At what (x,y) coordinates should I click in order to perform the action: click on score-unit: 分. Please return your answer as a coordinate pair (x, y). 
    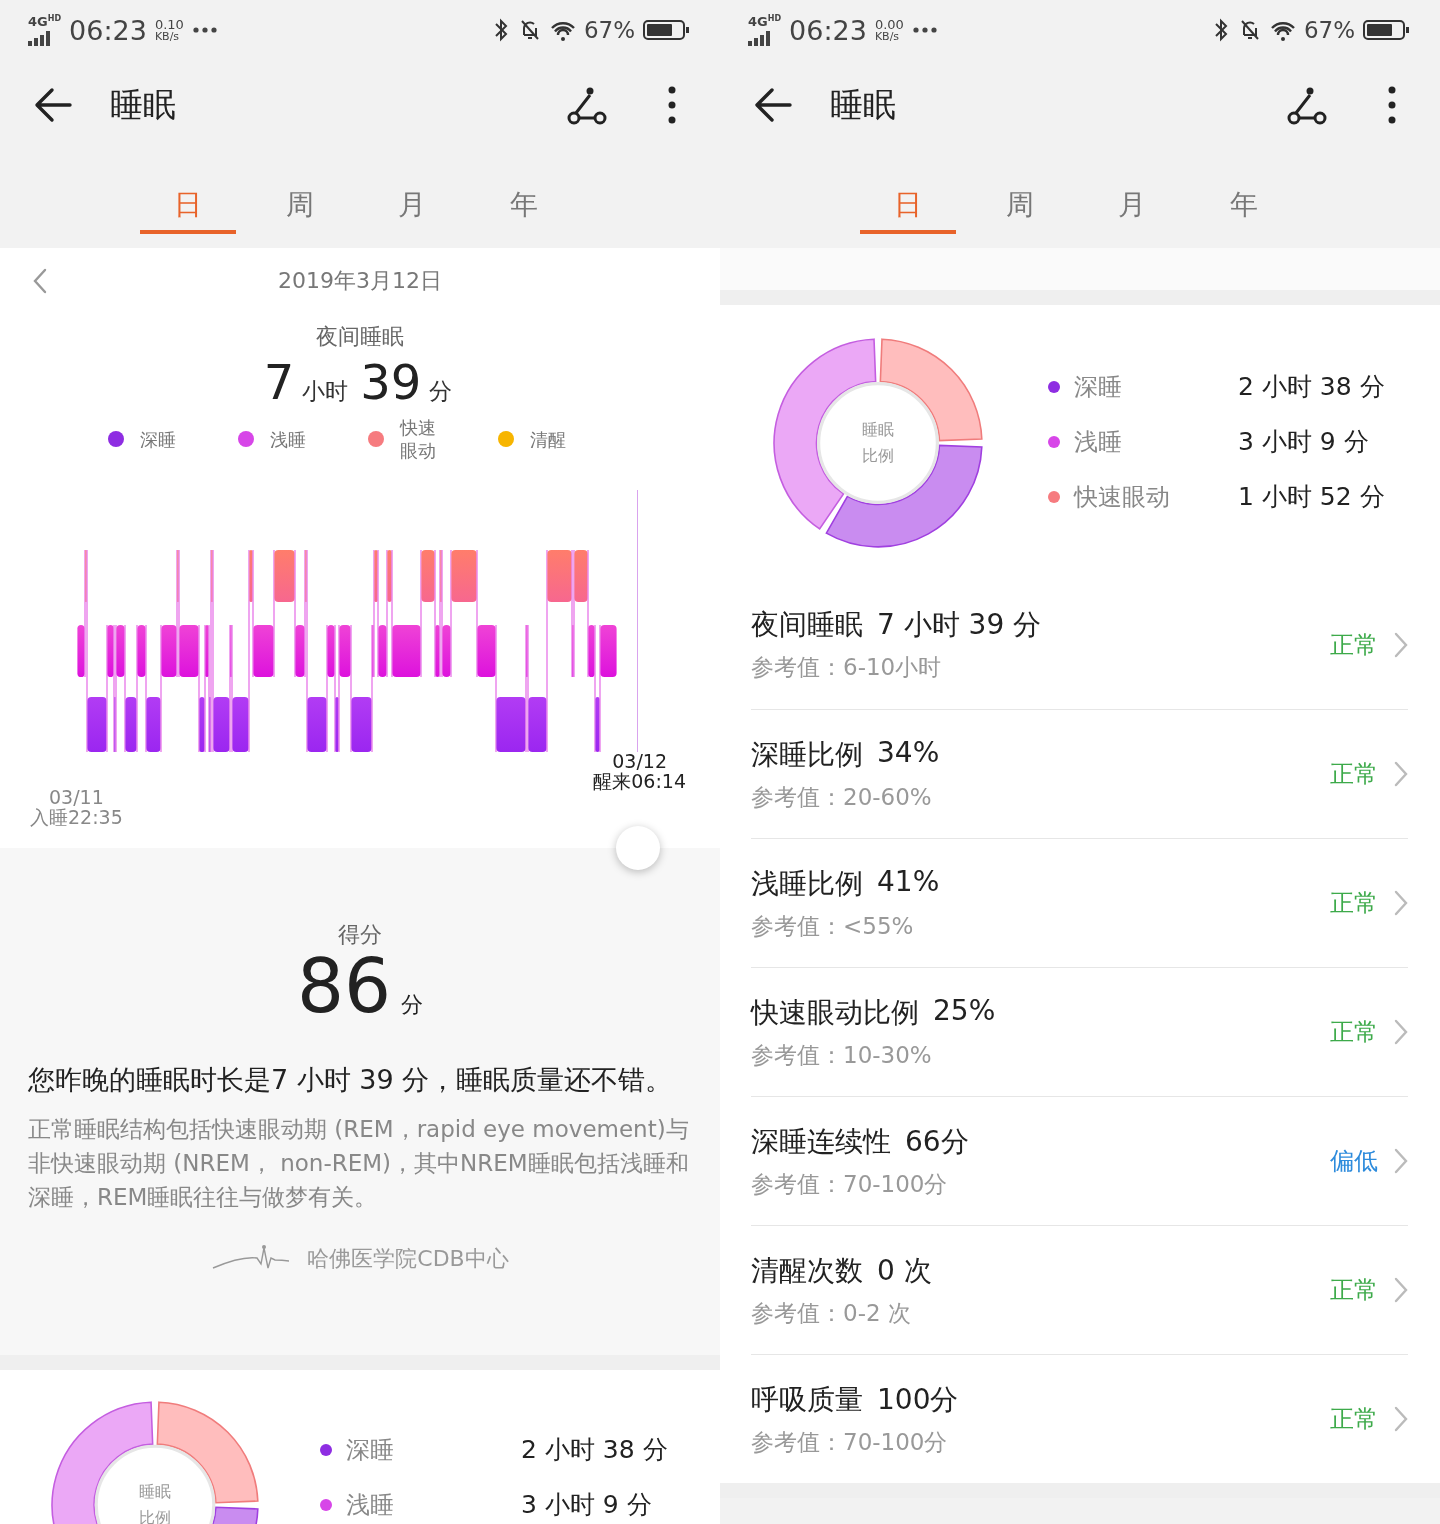
    Looking at the image, I should click on (412, 1005).